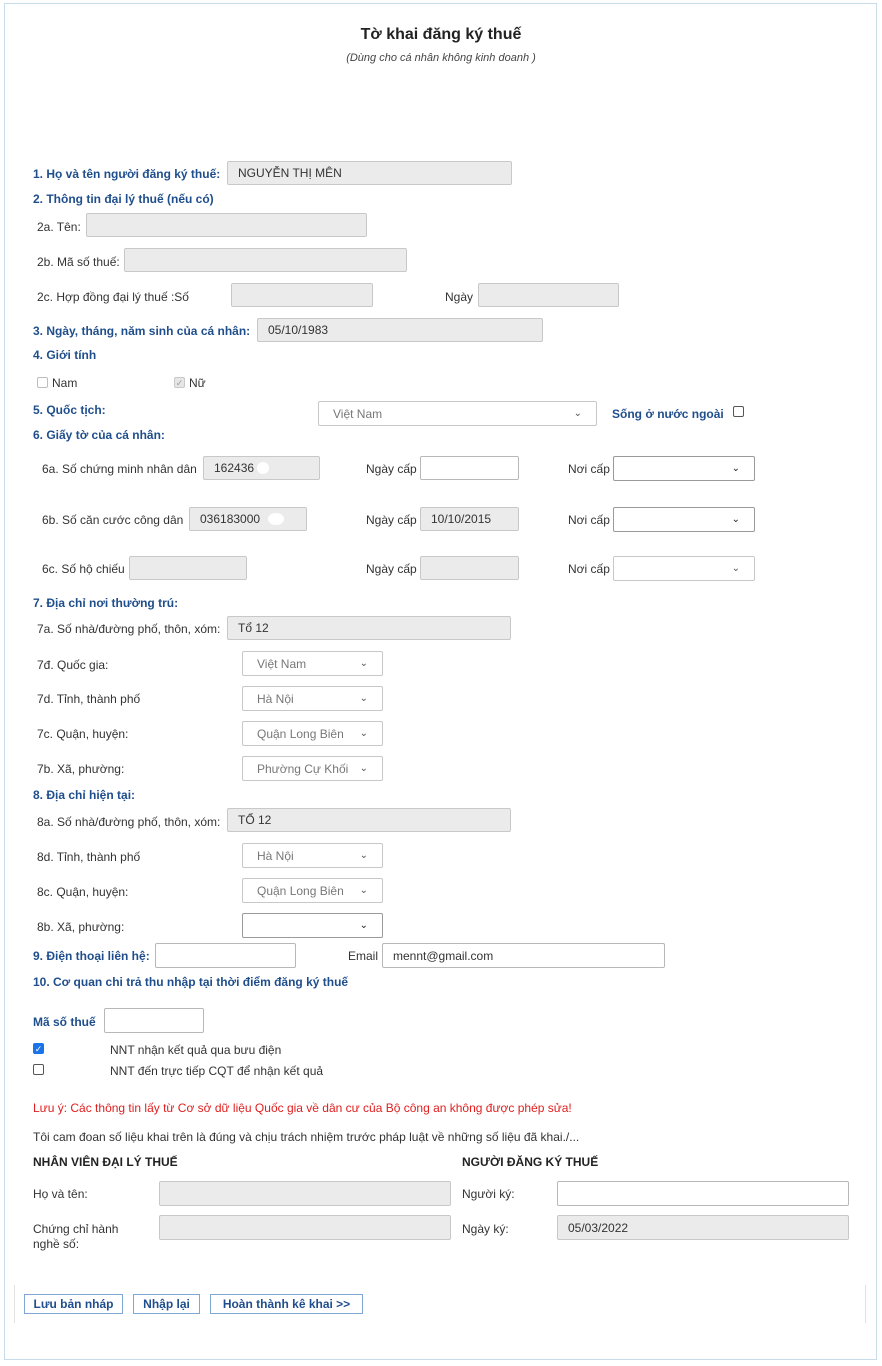 The width and height of the screenshot is (882, 1366). What do you see at coordinates (76, 1229) in the screenshot?
I see `agent-cert-label-line1: Chứng chỉ hành` at bounding box center [76, 1229].